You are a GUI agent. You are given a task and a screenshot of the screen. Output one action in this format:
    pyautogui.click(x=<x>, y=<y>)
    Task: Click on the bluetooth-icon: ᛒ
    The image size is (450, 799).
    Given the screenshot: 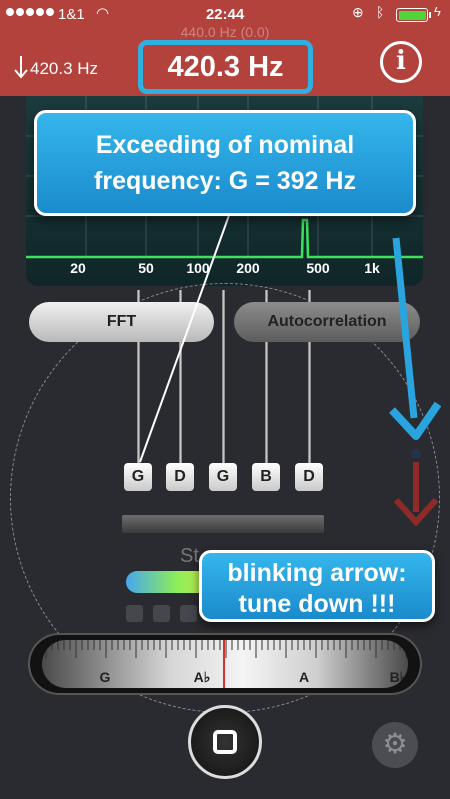 What is the action you would take?
    pyautogui.click(x=380, y=12)
    